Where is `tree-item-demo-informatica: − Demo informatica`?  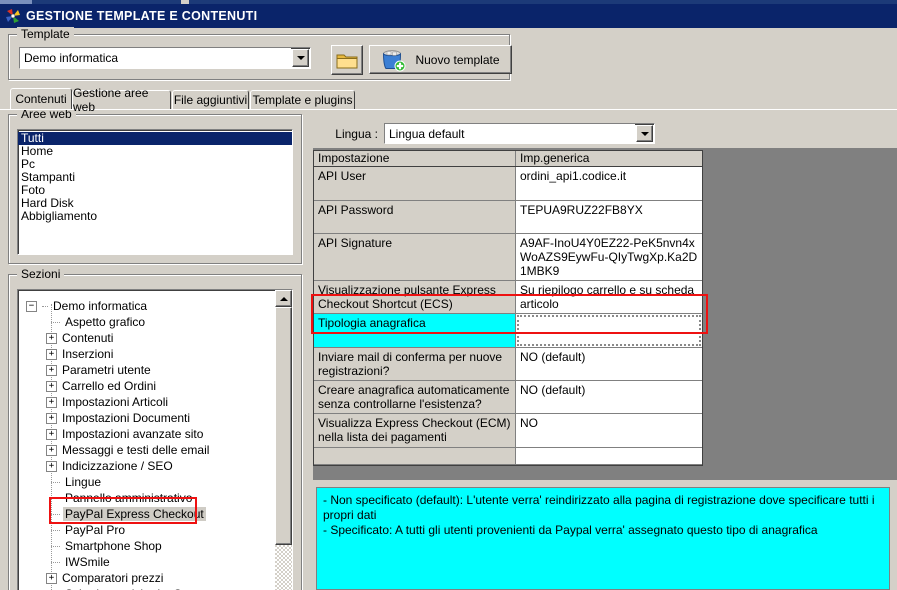 tree-item-demo-informatica: − Demo informatica is located at coordinates (147, 306).